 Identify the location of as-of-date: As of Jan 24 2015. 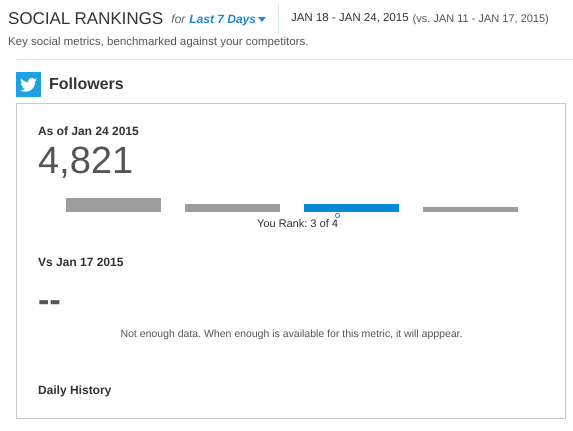
(89, 131).